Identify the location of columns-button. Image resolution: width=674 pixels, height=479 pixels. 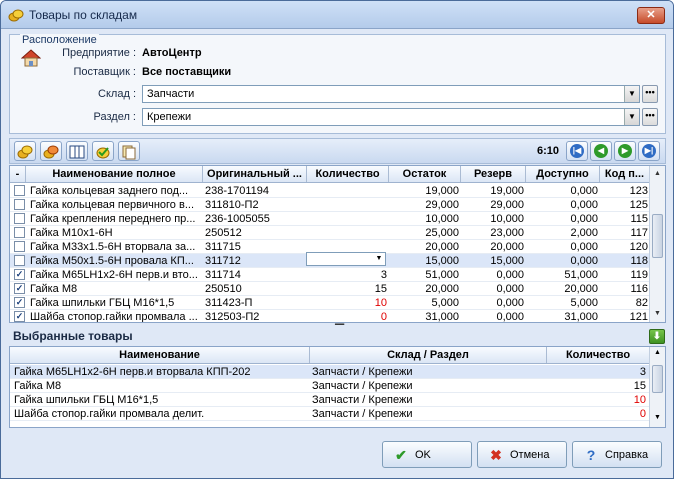
(77, 151).